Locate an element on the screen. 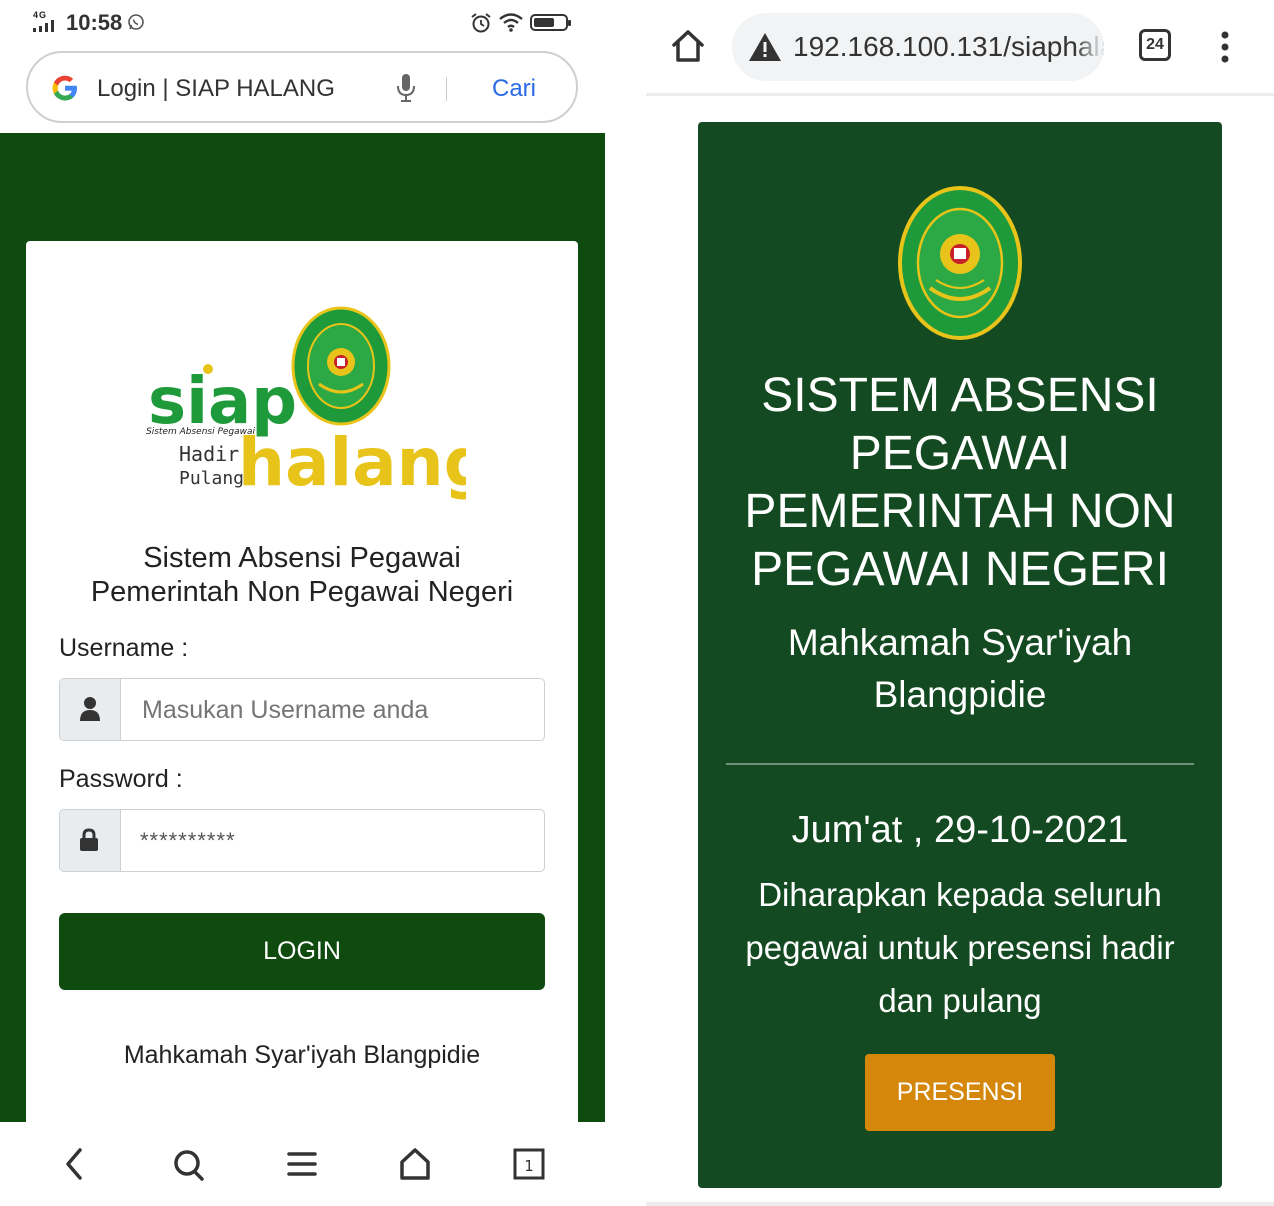 Image resolution: width=1274 pixels, height=1206 pixels. tabs-icon: 1 is located at coordinates (529, 1164).